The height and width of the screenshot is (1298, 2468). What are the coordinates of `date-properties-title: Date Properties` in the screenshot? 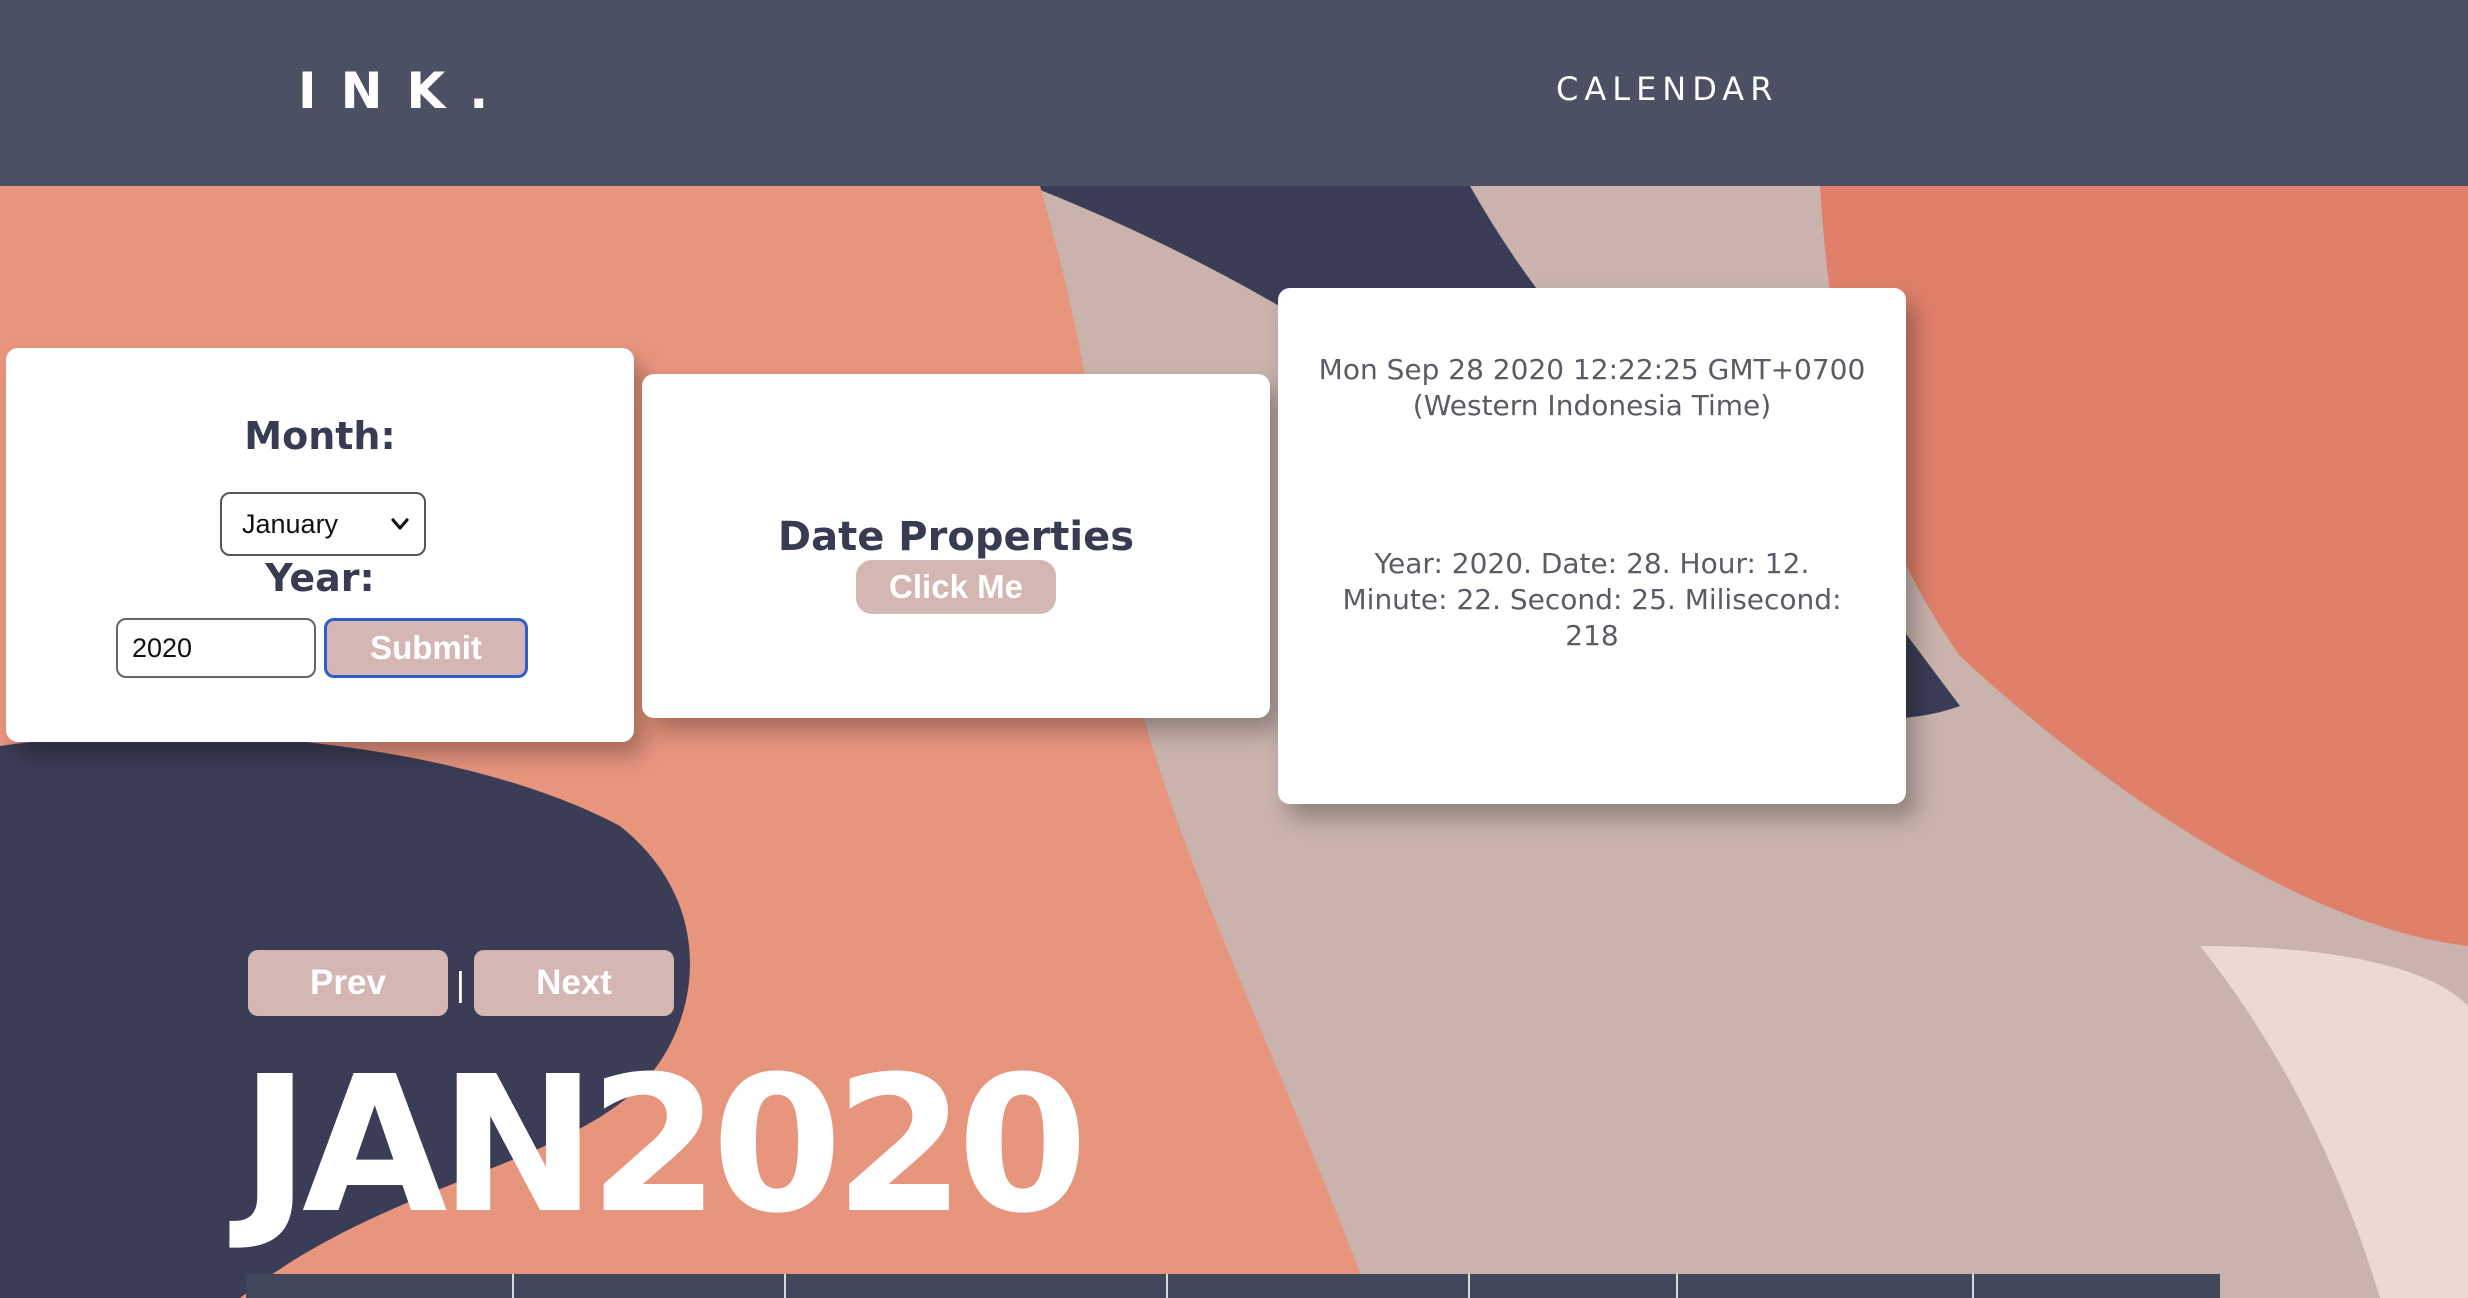 It's located at (956, 537).